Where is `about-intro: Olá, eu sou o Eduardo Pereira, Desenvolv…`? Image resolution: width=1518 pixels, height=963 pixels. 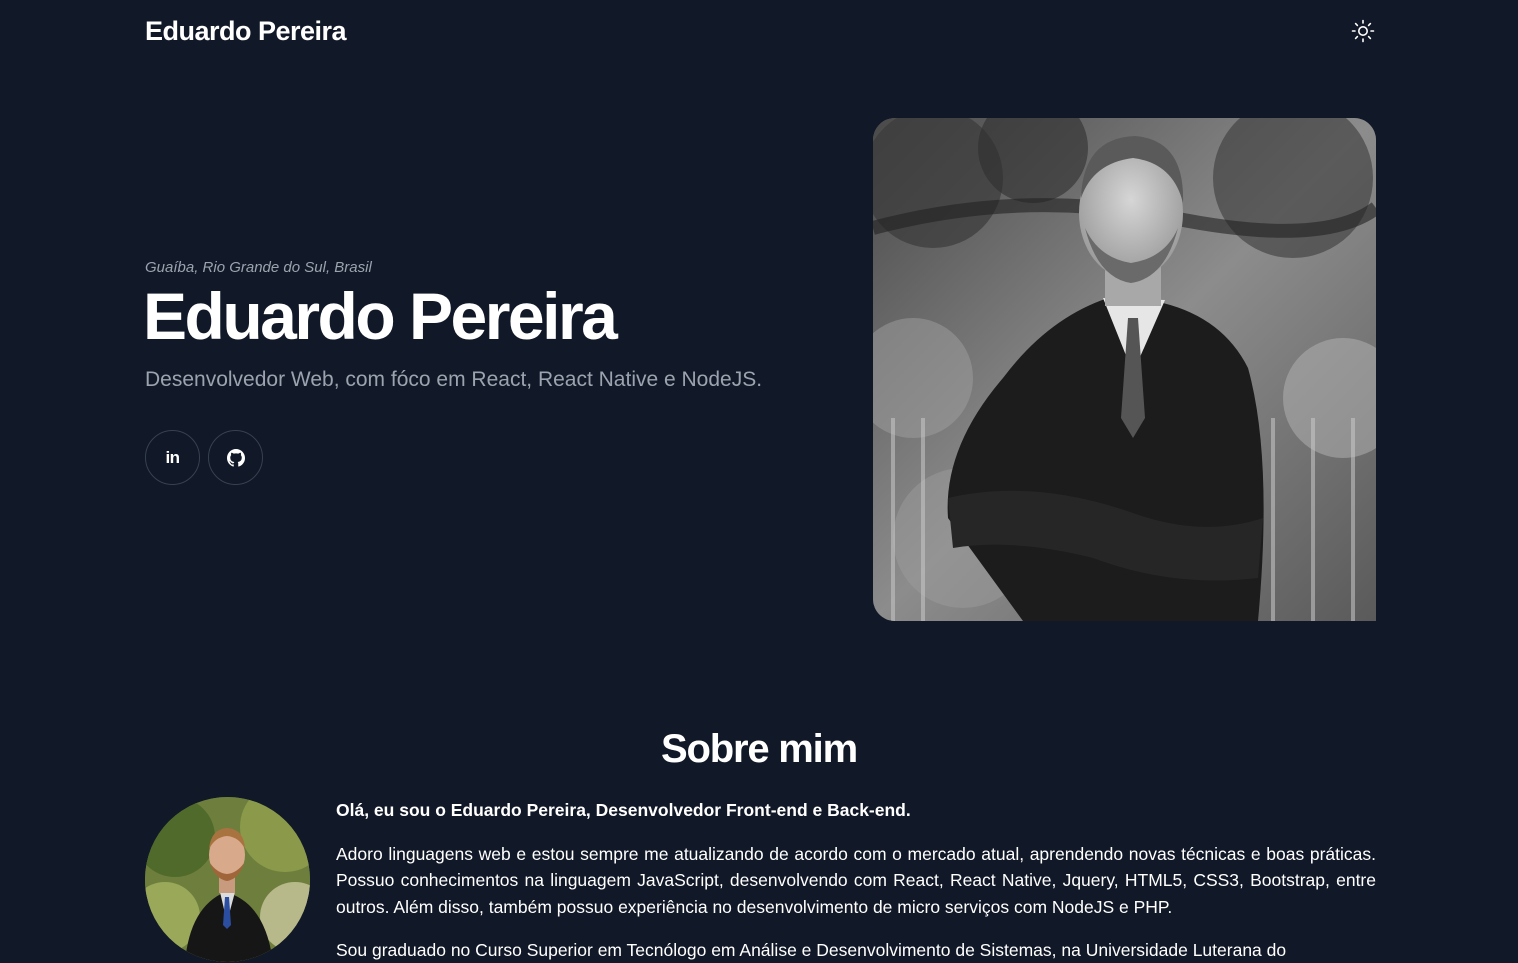
about-intro: Olá, eu sou o Eduardo Pereira, Desenvolv… is located at coordinates (623, 810).